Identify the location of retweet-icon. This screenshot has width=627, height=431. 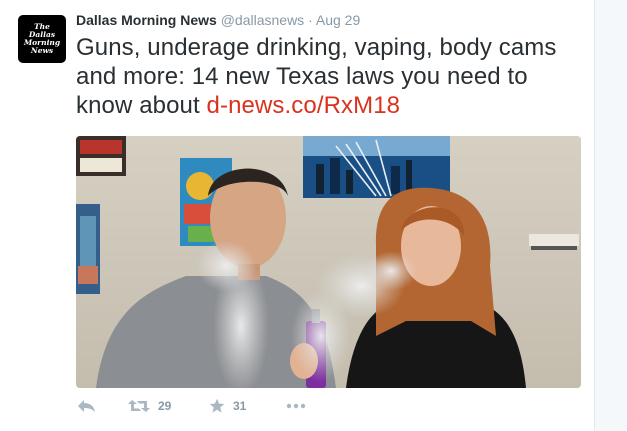
(139, 406).